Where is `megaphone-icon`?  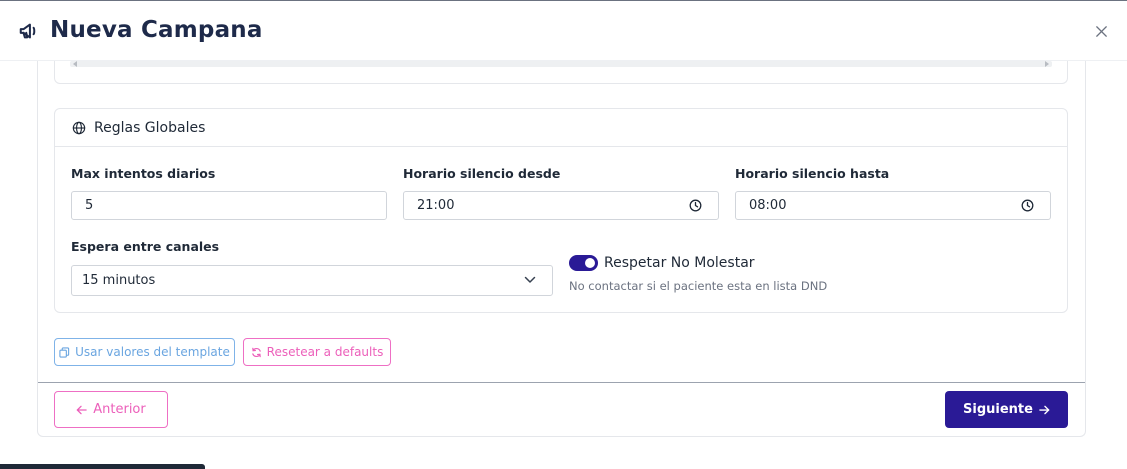
megaphone-icon is located at coordinates (27, 31).